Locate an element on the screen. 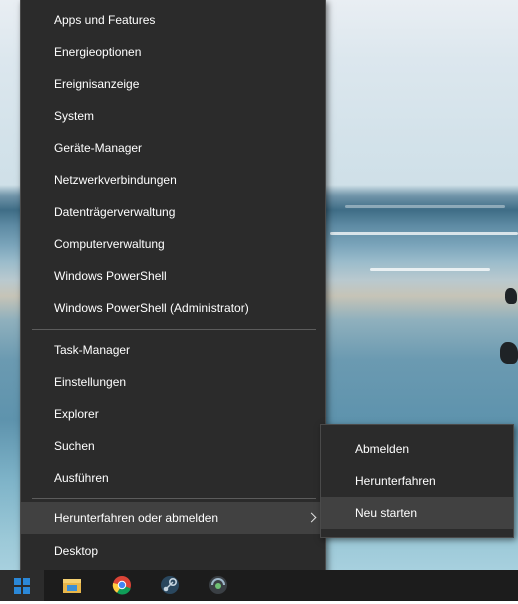  media-app-icon is located at coordinates (218, 585).